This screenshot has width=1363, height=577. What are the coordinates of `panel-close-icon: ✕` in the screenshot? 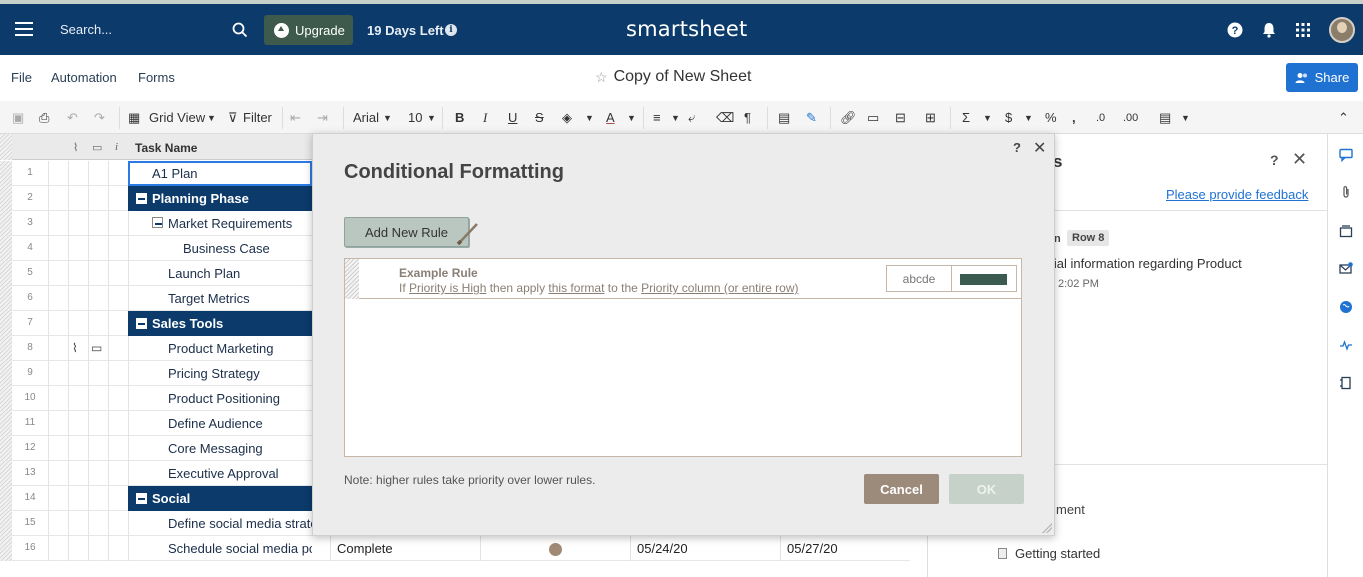 It's located at (1299, 159).